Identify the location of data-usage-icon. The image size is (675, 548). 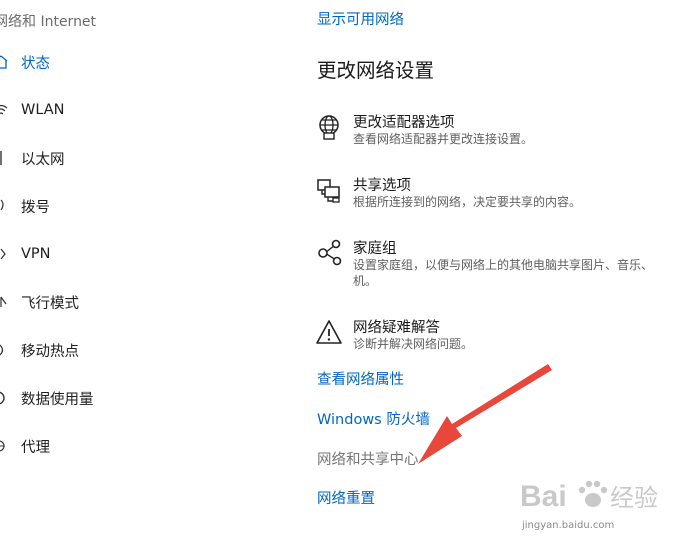
(4, 398).